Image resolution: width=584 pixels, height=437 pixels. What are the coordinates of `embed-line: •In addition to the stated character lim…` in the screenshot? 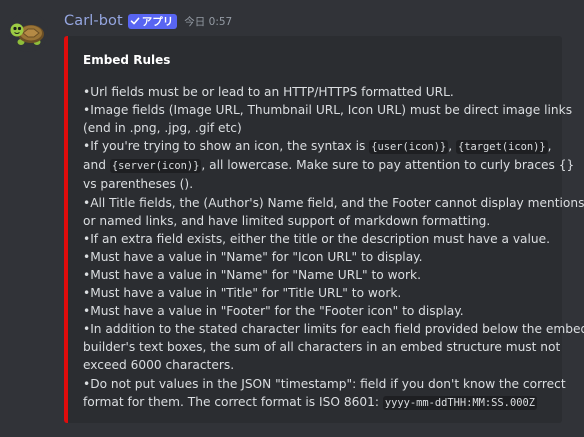 It's located at (333, 329).